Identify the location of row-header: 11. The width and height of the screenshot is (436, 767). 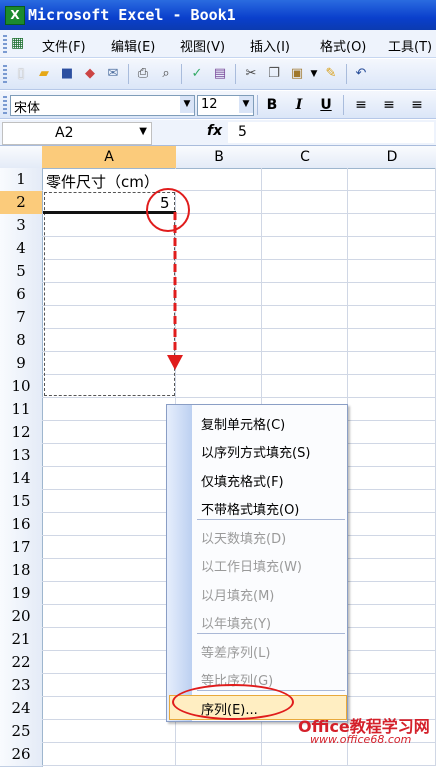
(21, 410).